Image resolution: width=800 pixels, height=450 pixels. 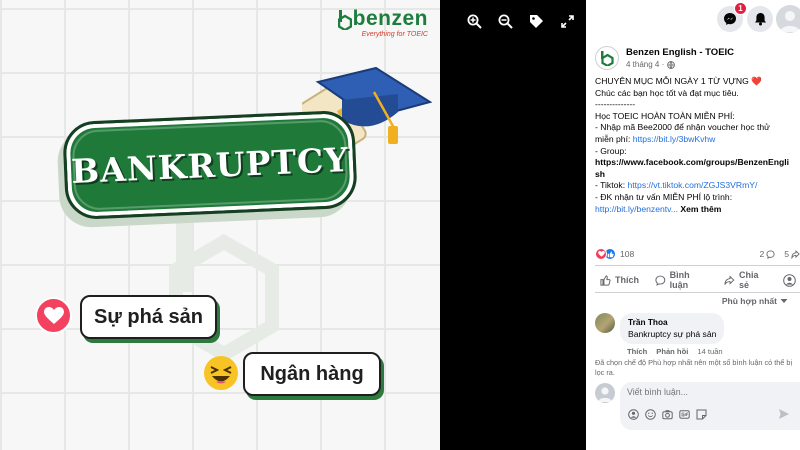 I want to click on like-button: Thích, so click(x=619, y=280).